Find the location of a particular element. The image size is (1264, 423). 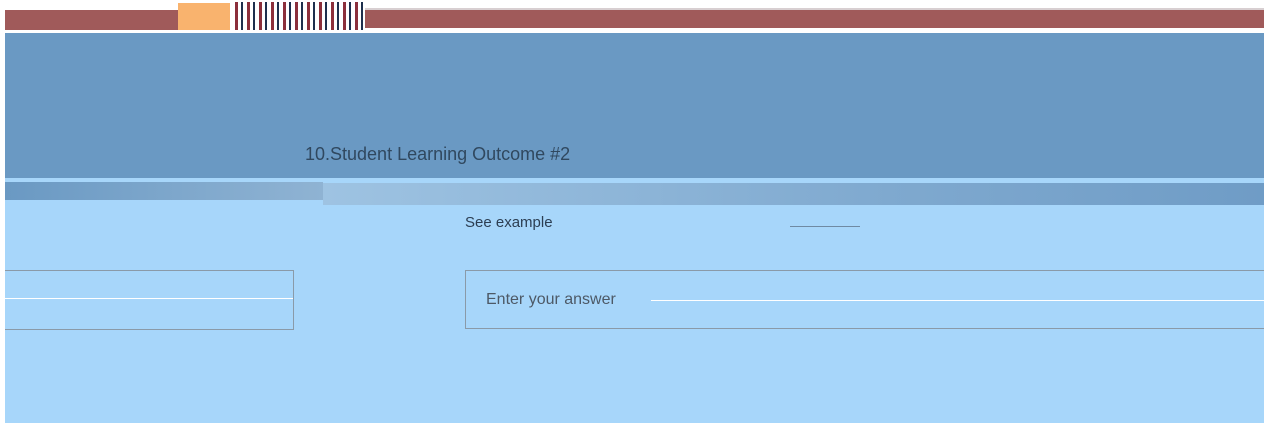

theme-stripe-pattern is located at coordinates (299, 16).